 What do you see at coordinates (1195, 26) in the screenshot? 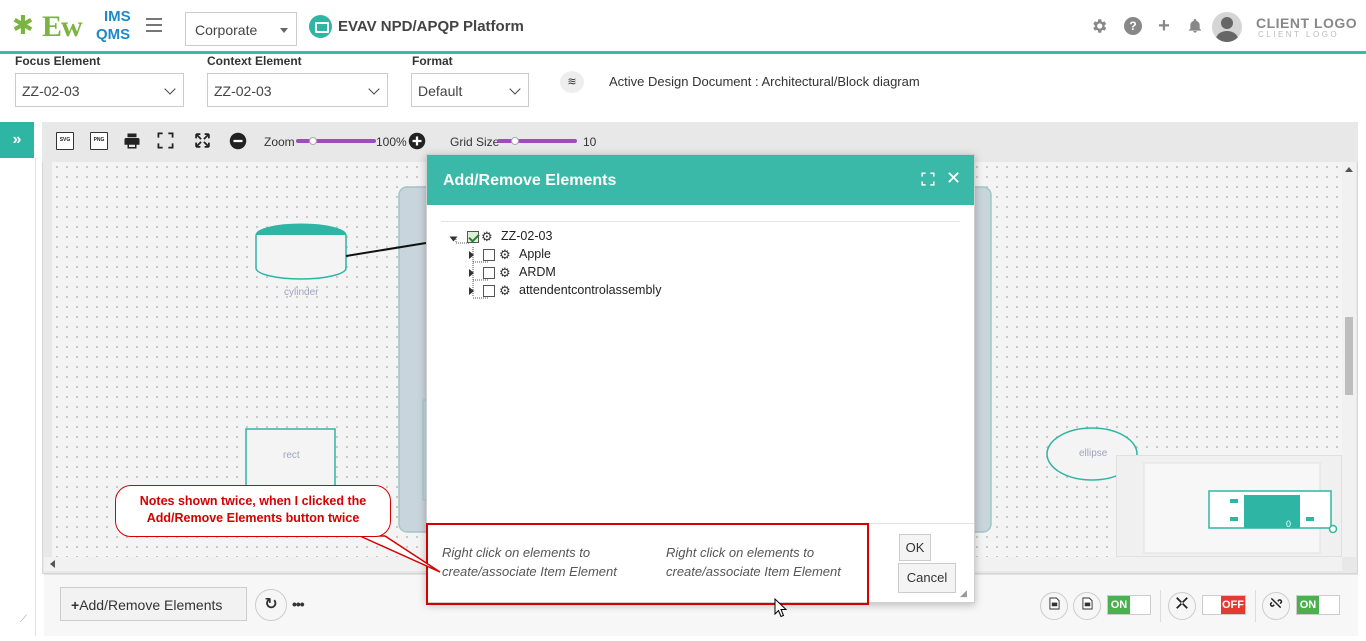
I see `bell-icon` at bounding box center [1195, 26].